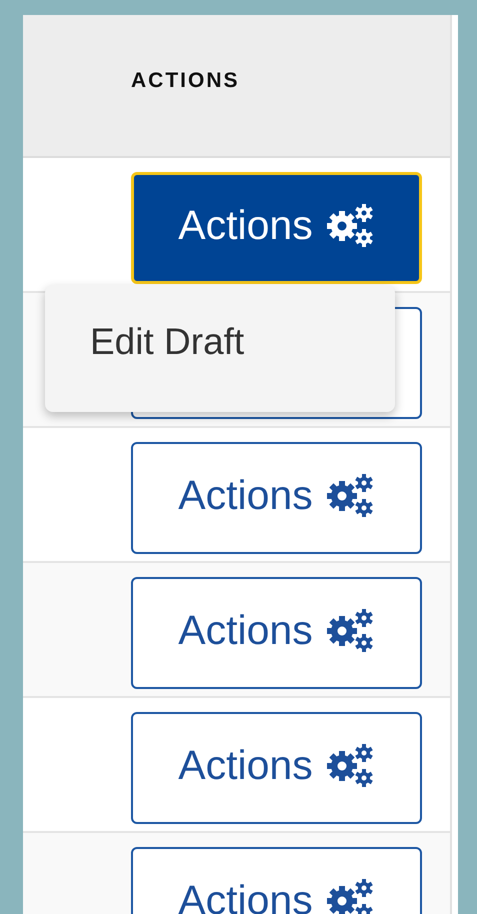 This screenshot has height=914, width=477. Describe the element at coordinates (167, 348) in the screenshot. I see `menu-item: Edit Draft` at that location.